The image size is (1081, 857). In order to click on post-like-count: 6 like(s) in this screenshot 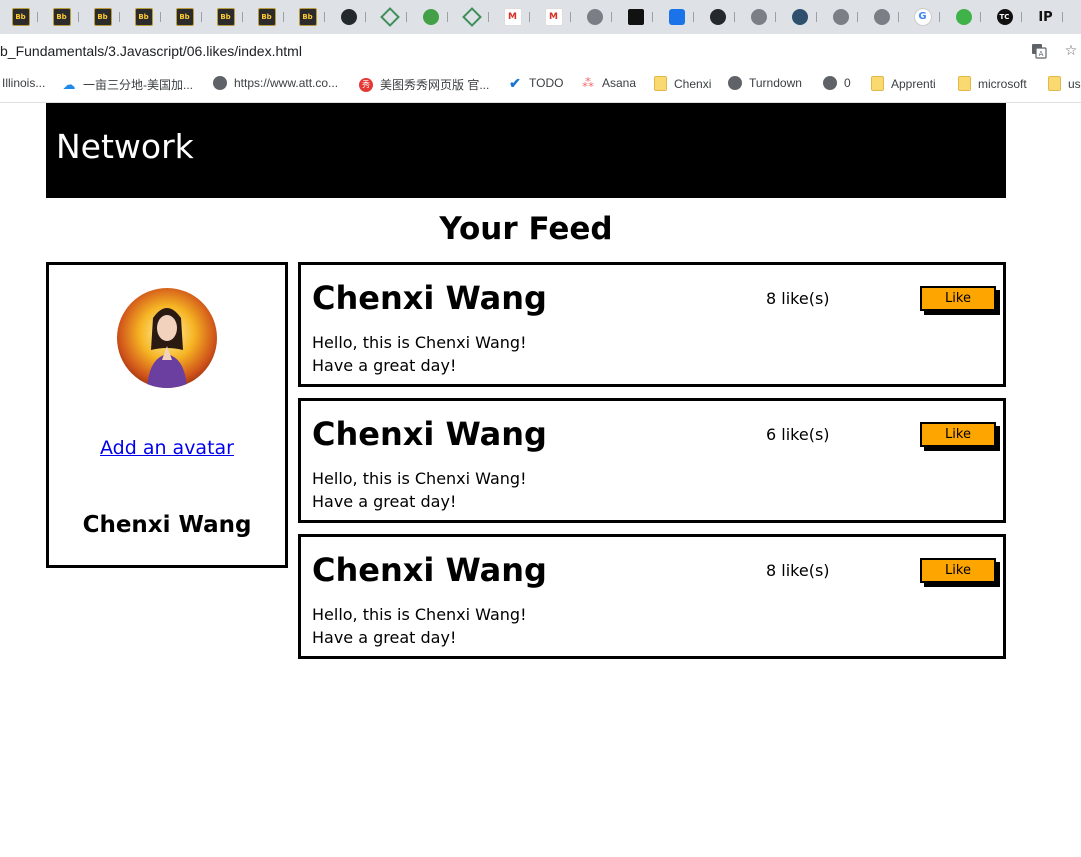, I will do `click(798, 434)`.